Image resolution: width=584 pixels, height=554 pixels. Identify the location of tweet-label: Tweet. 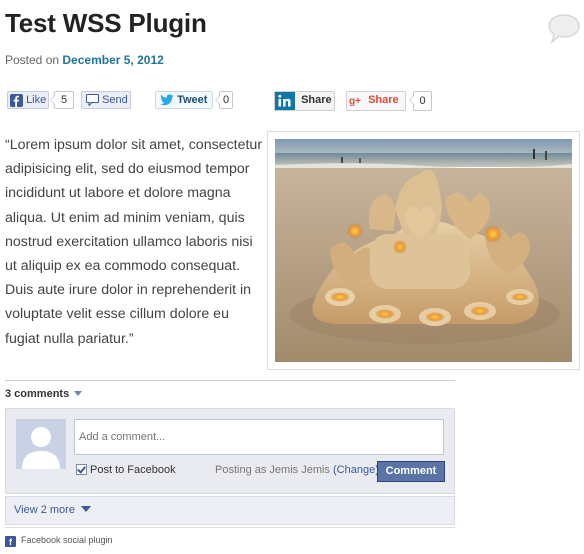
(192, 100).